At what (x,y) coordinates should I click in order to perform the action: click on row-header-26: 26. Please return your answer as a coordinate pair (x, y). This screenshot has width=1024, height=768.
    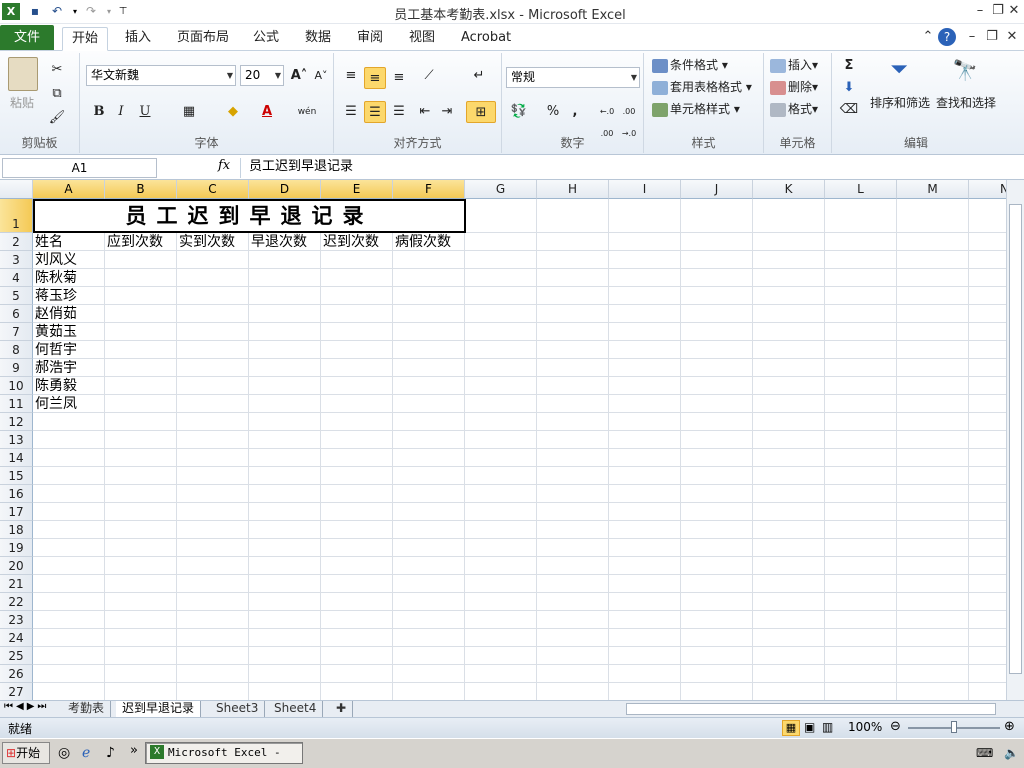
    Looking at the image, I should click on (16, 674).